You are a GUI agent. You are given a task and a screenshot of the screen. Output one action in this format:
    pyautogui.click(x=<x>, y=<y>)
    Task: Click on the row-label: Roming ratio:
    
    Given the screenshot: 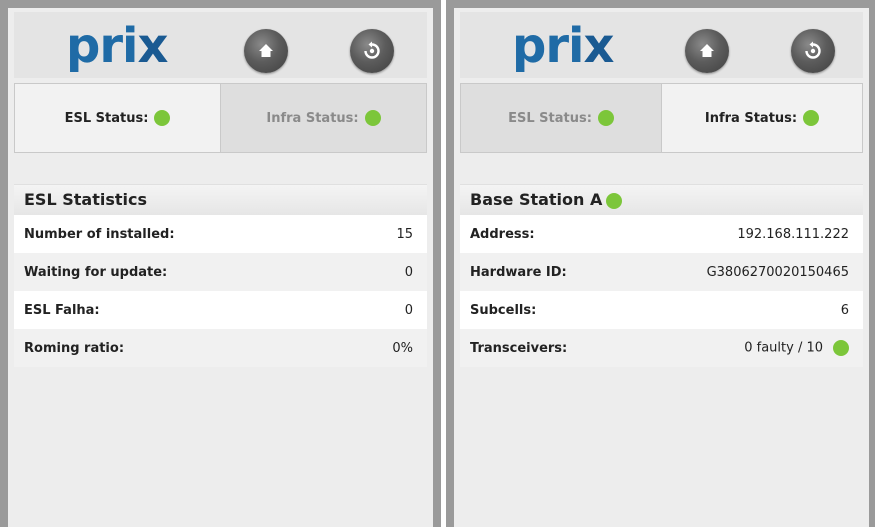 What is the action you would take?
    pyautogui.click(x=74, y=348)
    